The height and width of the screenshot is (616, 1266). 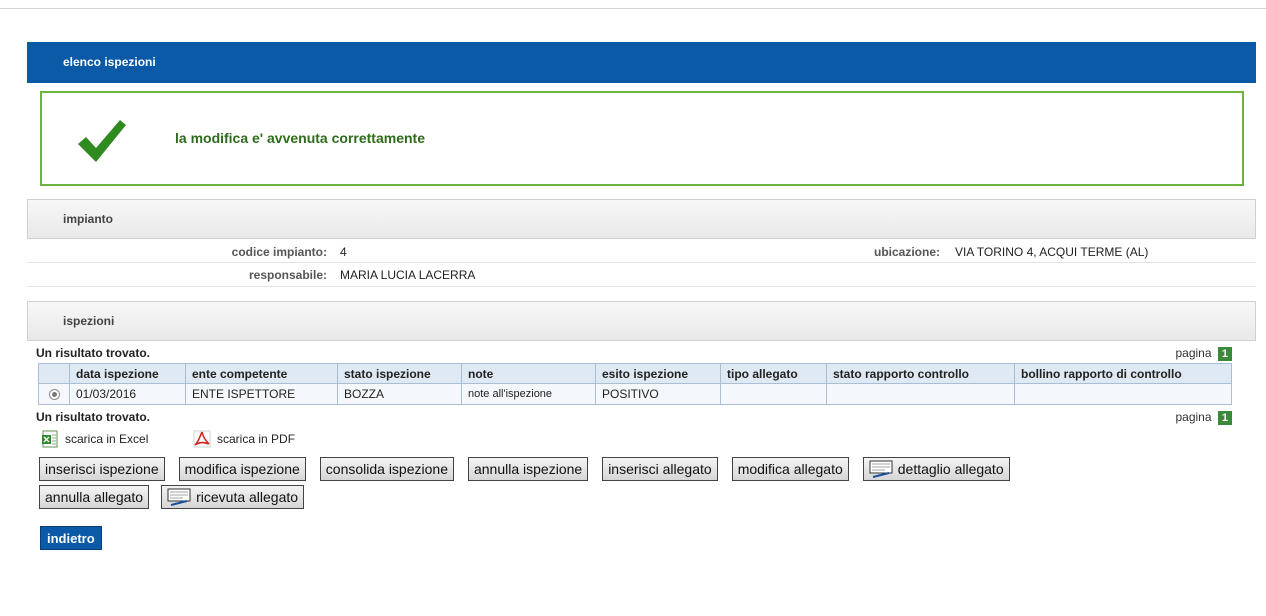 What do you see at coordinates (107, 439) in the screenshot?
I see `download-excel-label: scarica in Excel` at bounding box center [107, 439].